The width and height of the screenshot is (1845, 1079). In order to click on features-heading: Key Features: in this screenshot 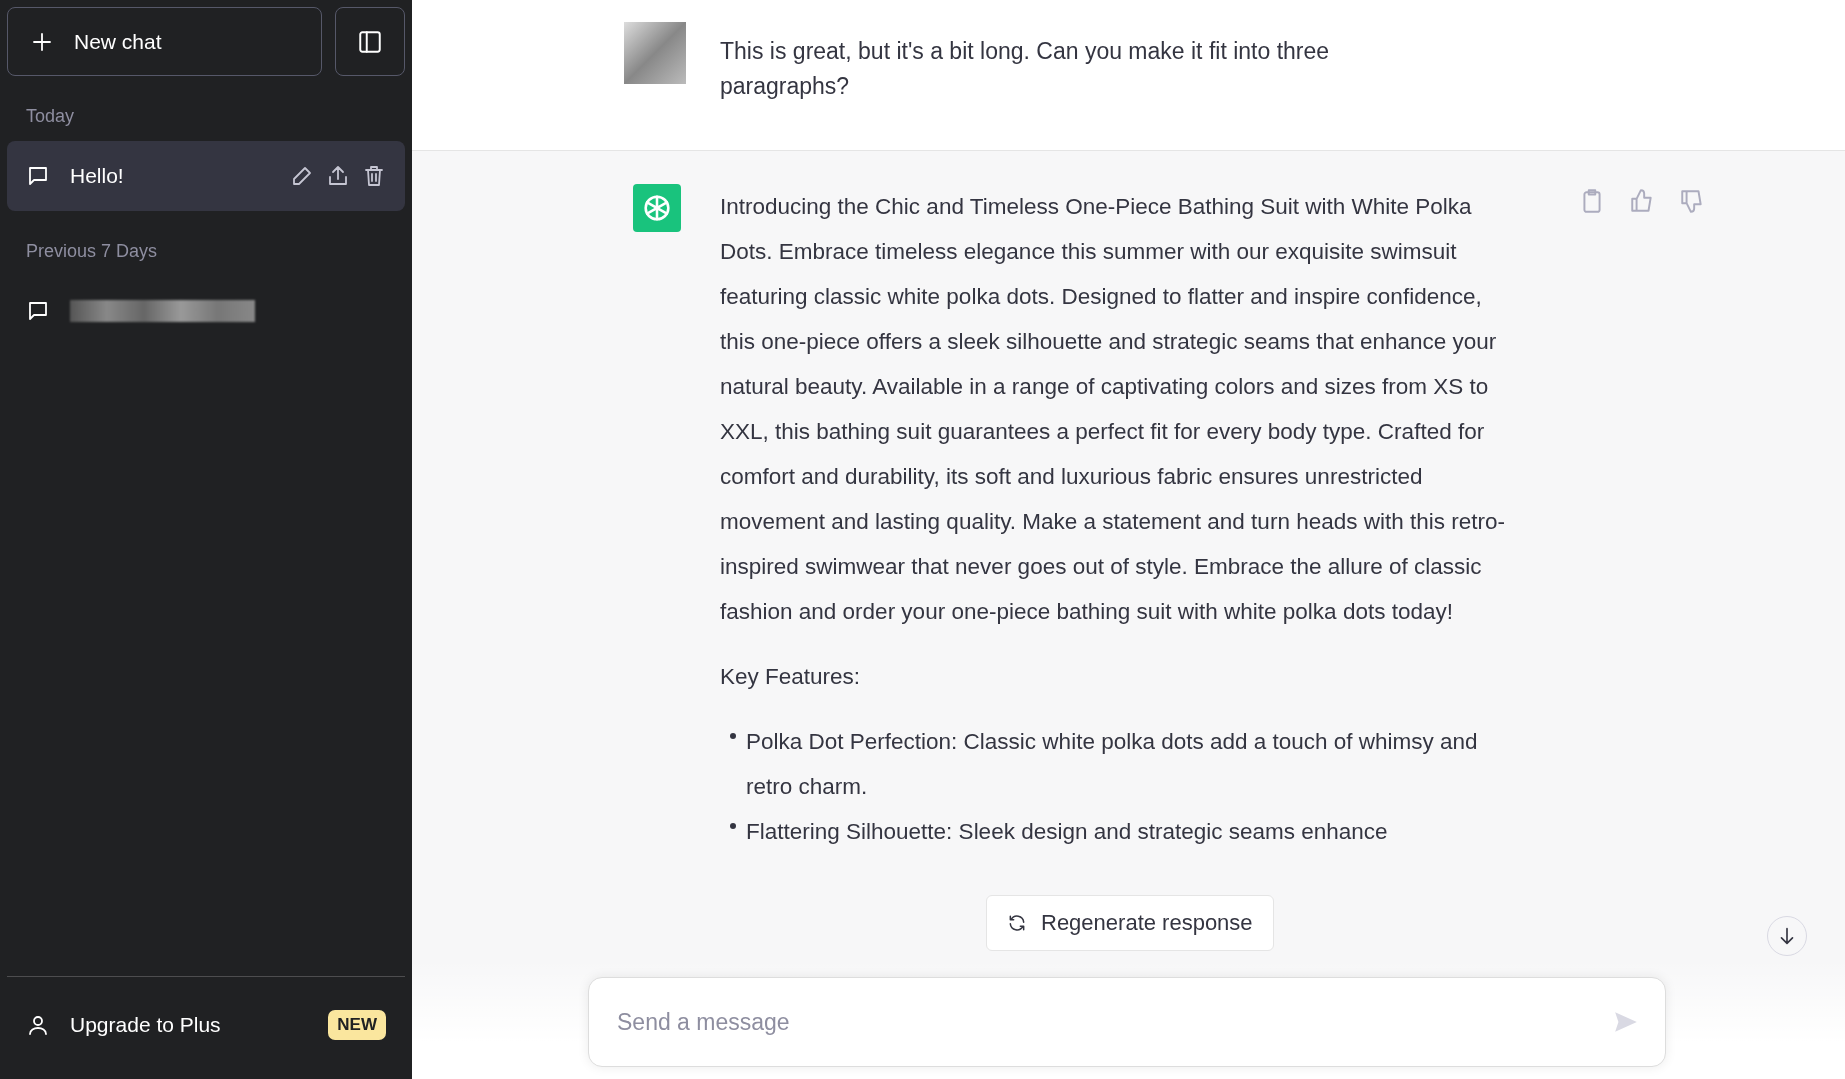, I will do `click(791, 677)`.